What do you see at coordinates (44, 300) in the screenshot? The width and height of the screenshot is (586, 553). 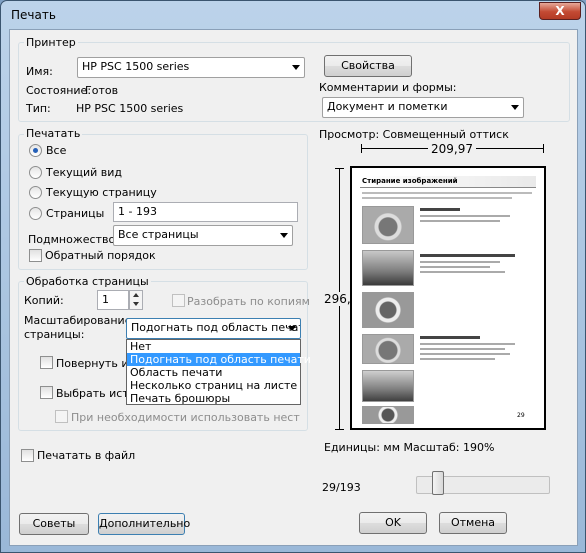 I see `copies-label: Копий:` at bounding box center [44, 300].